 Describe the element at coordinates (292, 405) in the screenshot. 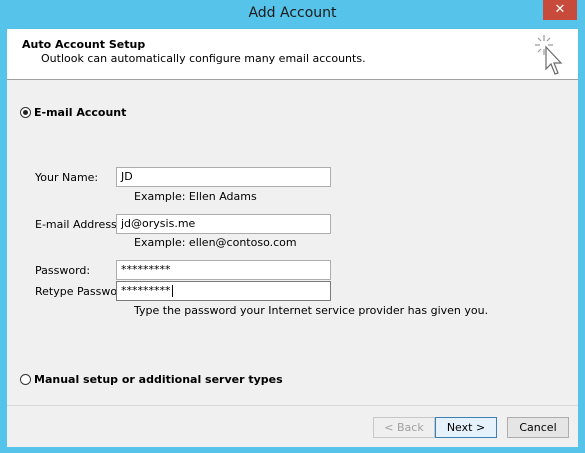

I see `footer-divider` at that location.